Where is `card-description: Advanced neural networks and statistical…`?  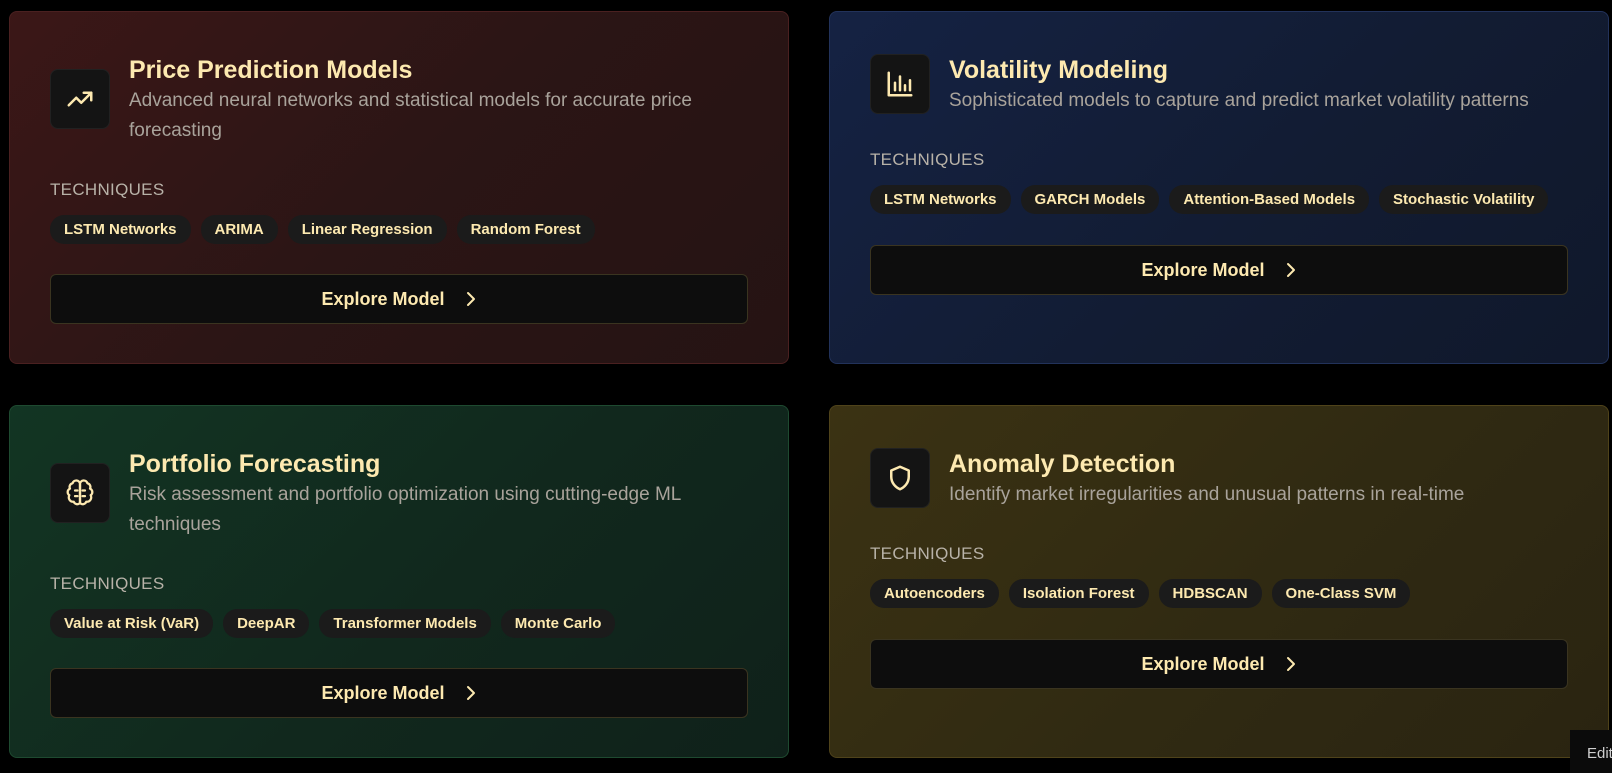 card-description: Advanced neural networks and statistical… is located at coordinates (410, 115).